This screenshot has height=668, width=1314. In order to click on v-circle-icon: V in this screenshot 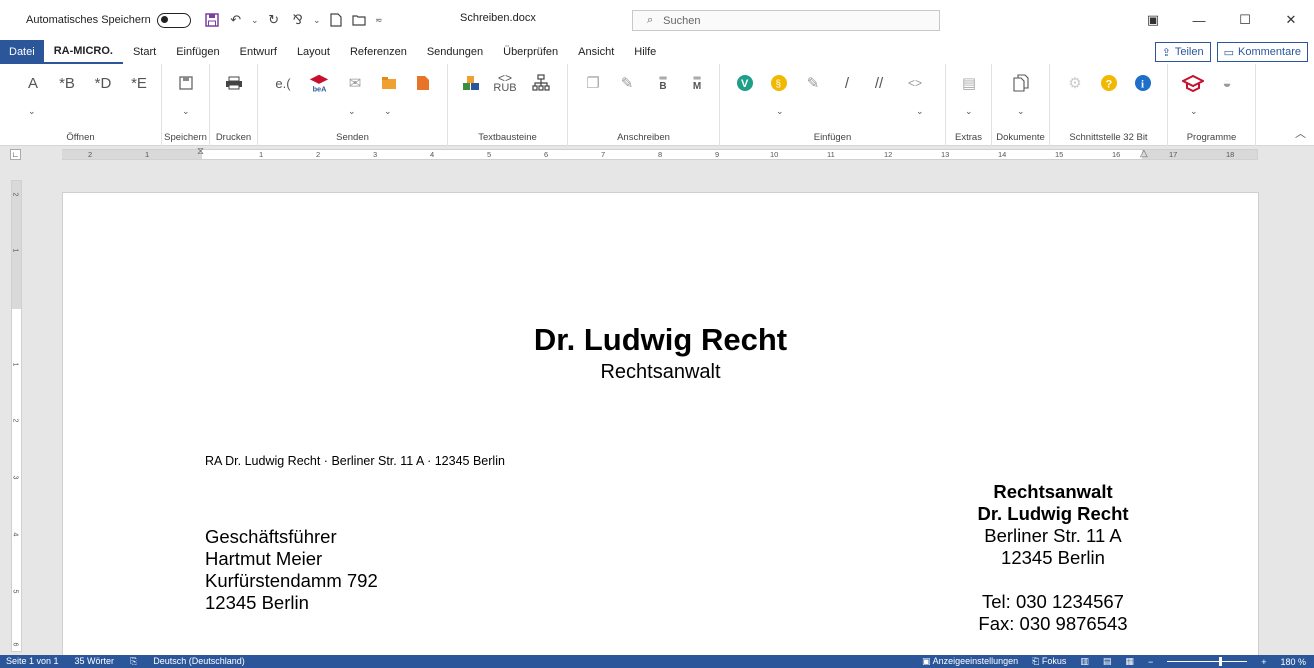, I will do `click(745, 83)`.